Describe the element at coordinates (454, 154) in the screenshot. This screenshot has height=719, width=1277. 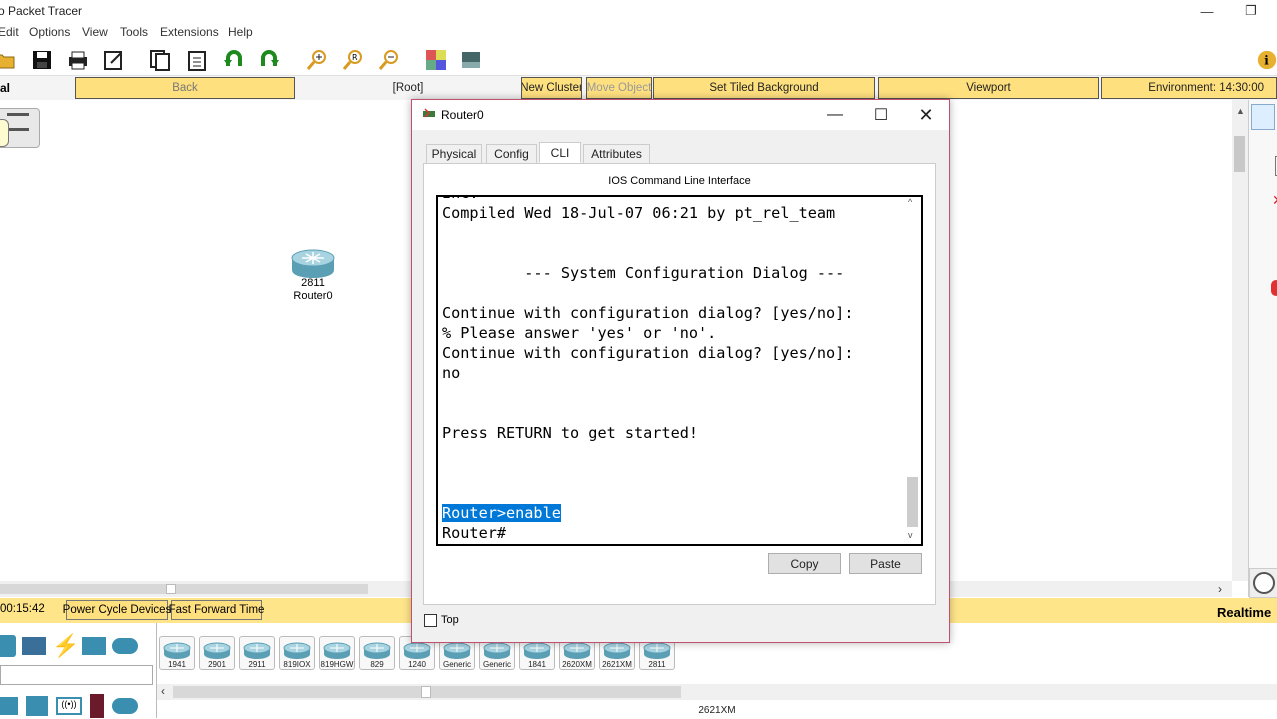
I see `tab-physical: Physical` at that location.